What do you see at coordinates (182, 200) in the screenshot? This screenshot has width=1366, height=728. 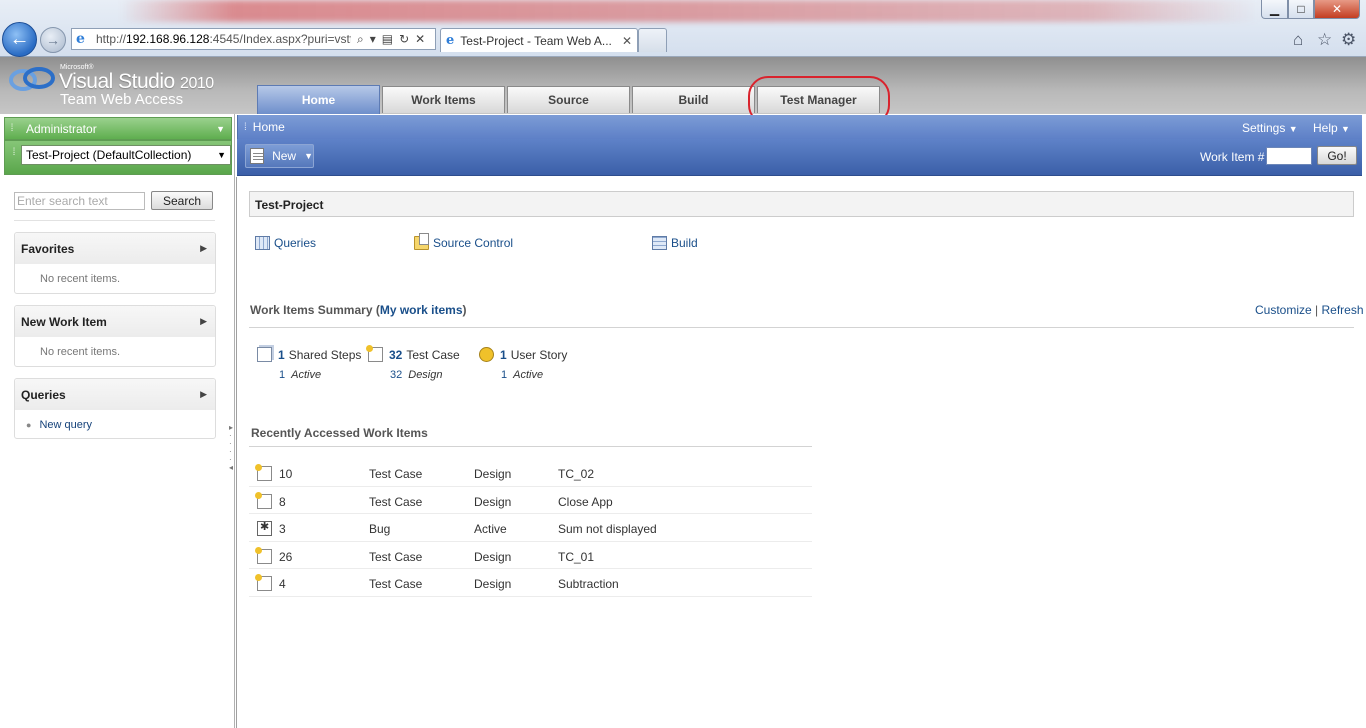 I see `search-button: Search` at bounding box center [182, 200].